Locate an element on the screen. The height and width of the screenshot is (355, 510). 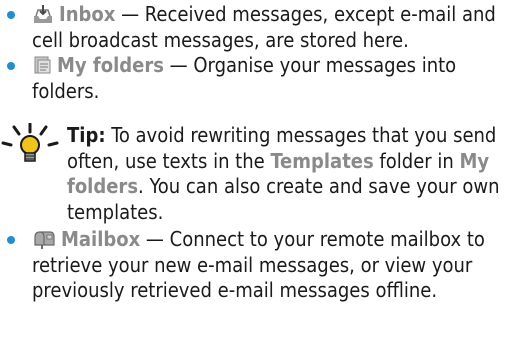
mailbox-icon is located at coordinates (44, 240).